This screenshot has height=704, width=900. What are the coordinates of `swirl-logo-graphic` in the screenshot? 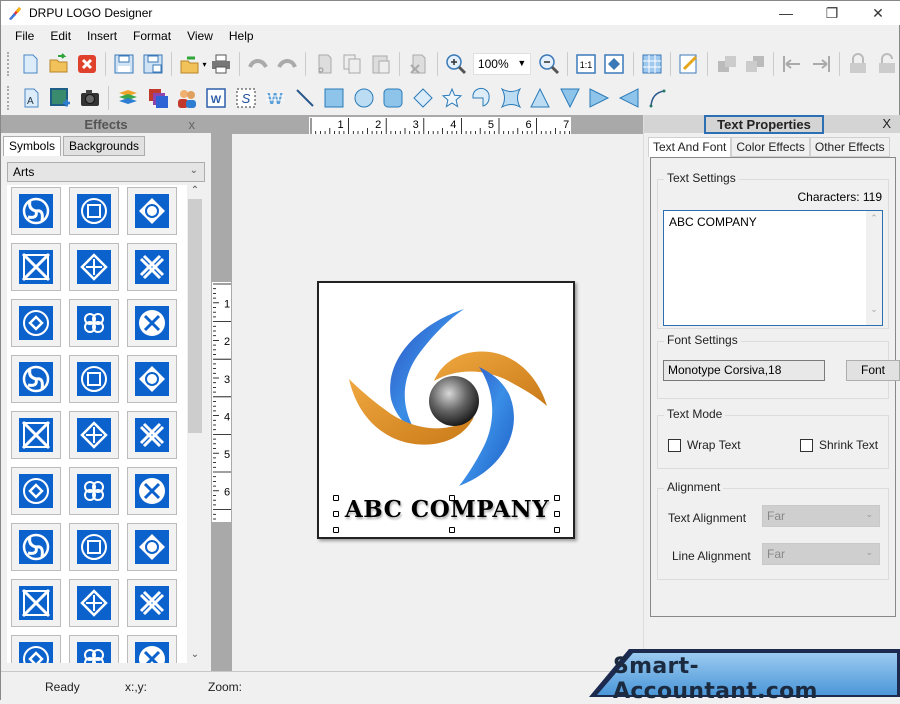 It's located at (449, 394).